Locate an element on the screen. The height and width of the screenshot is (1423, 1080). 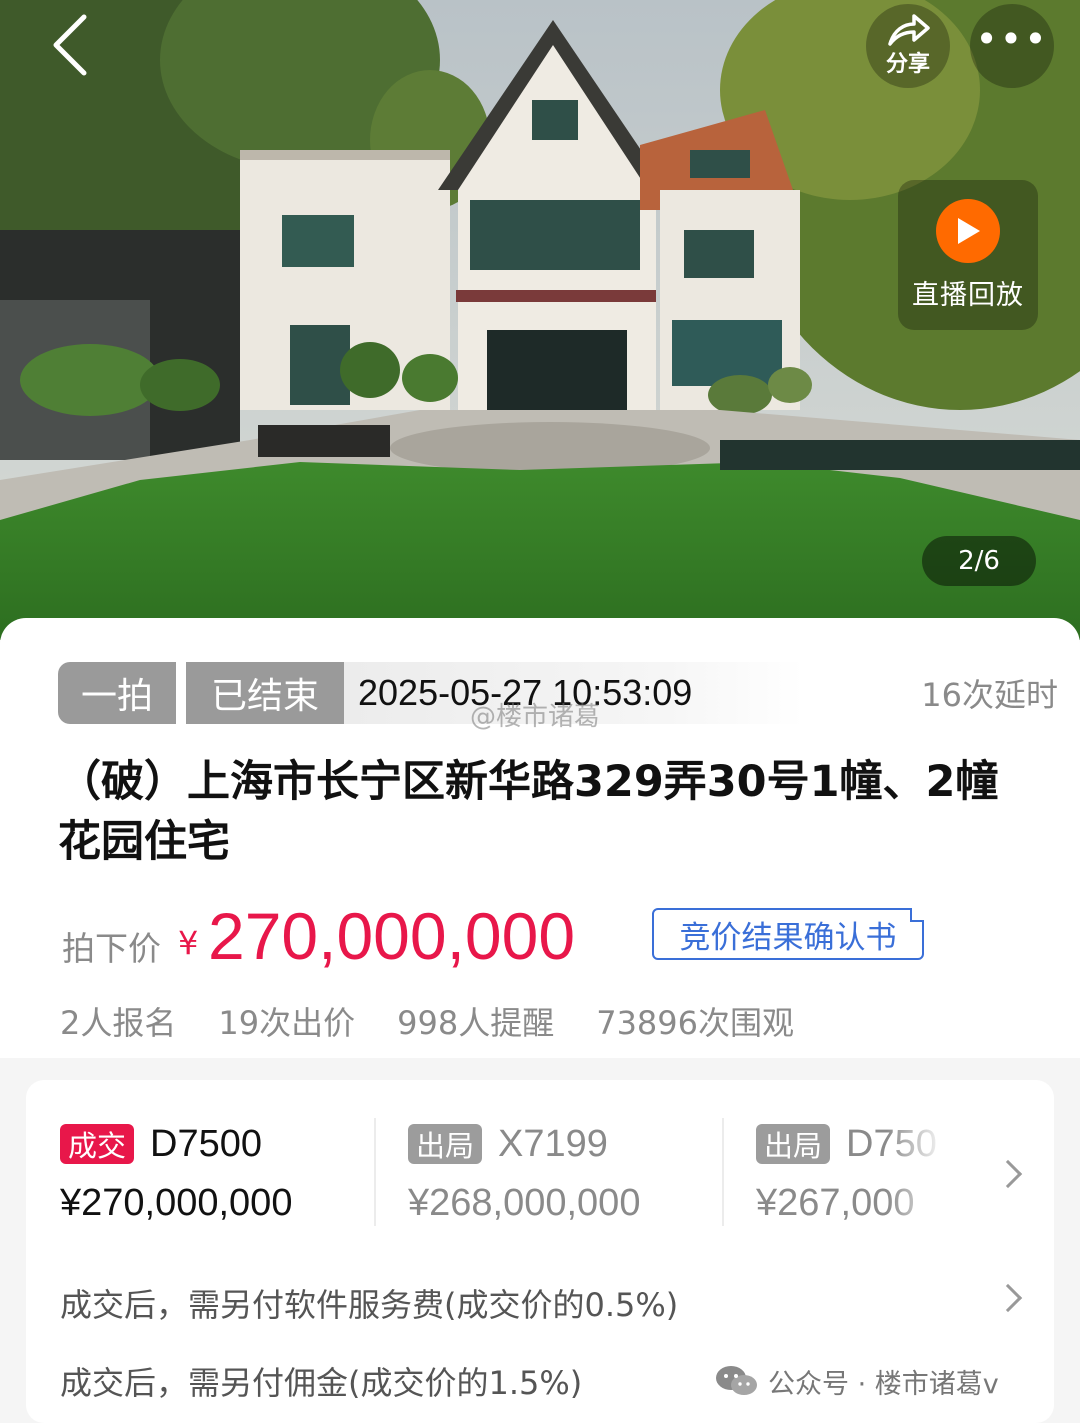
back-button is located at coordinates (70, 45).